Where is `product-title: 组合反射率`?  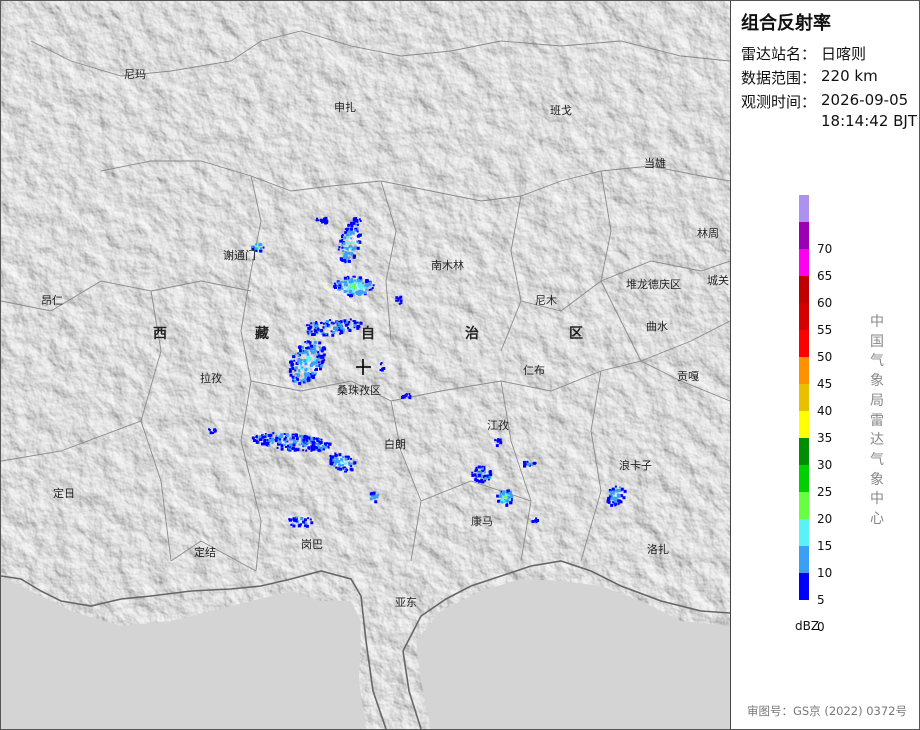 product-title: 组合反射率 is located at coordinates (786, 23).